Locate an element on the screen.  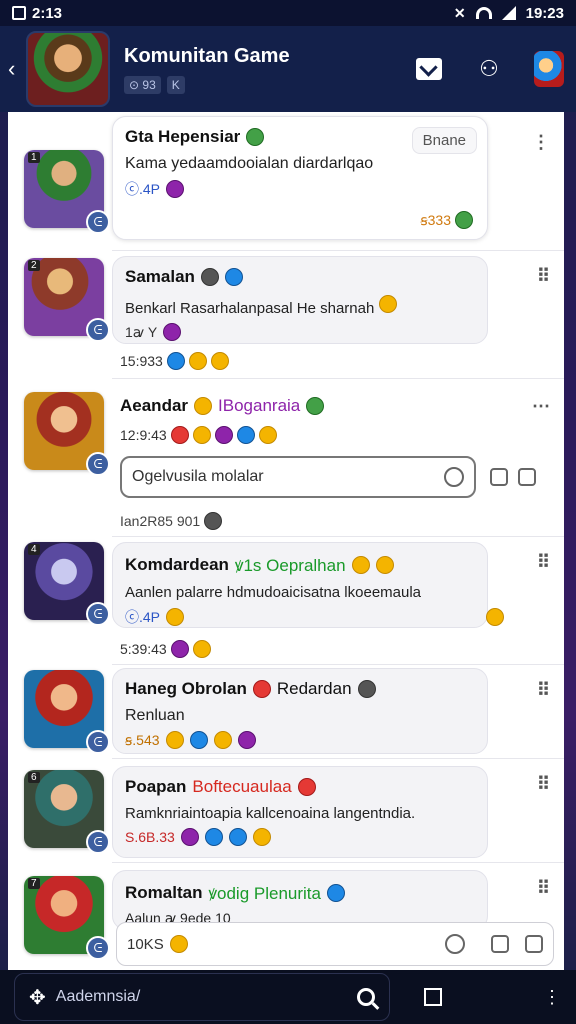
reply-input-text: Ogelvusila molalar is located at coordinates (198, 476).